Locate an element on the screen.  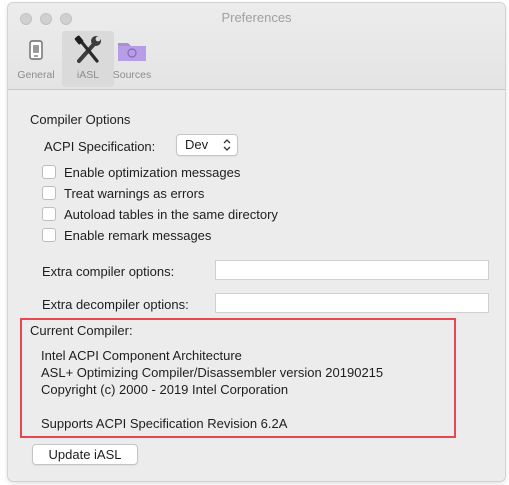
toolbar-item-sources: Sources is located at coordinates (132, 59).